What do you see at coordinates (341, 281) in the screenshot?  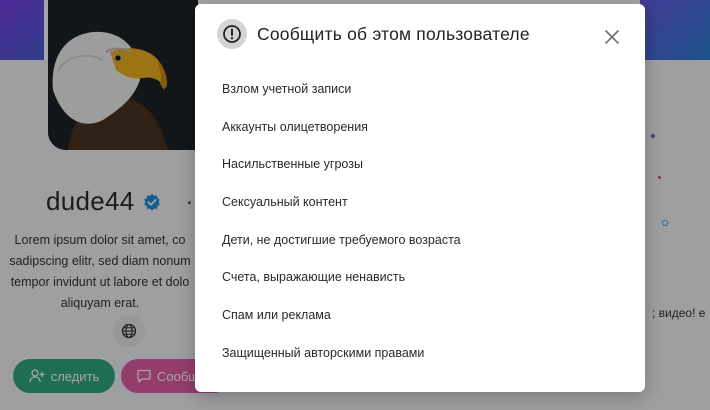 I see `reason-hateful-accounts: Счета, выражающие ненависть` at bounding box center [341, 281].